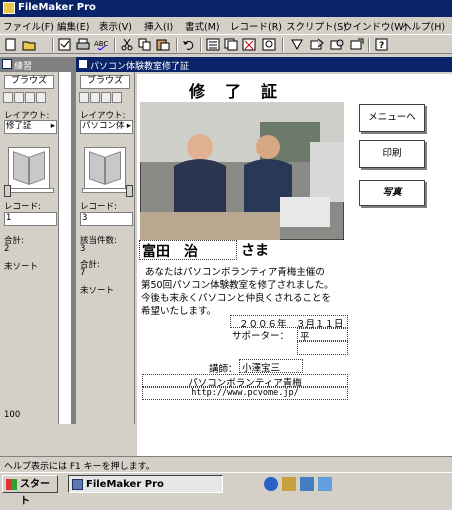 Image resolution: width=452 pixels, height=510 pixels. Describe the element at coordinates (179, 311) in the screenshot. I see `body-line-4: 希望いたします。` at that location.